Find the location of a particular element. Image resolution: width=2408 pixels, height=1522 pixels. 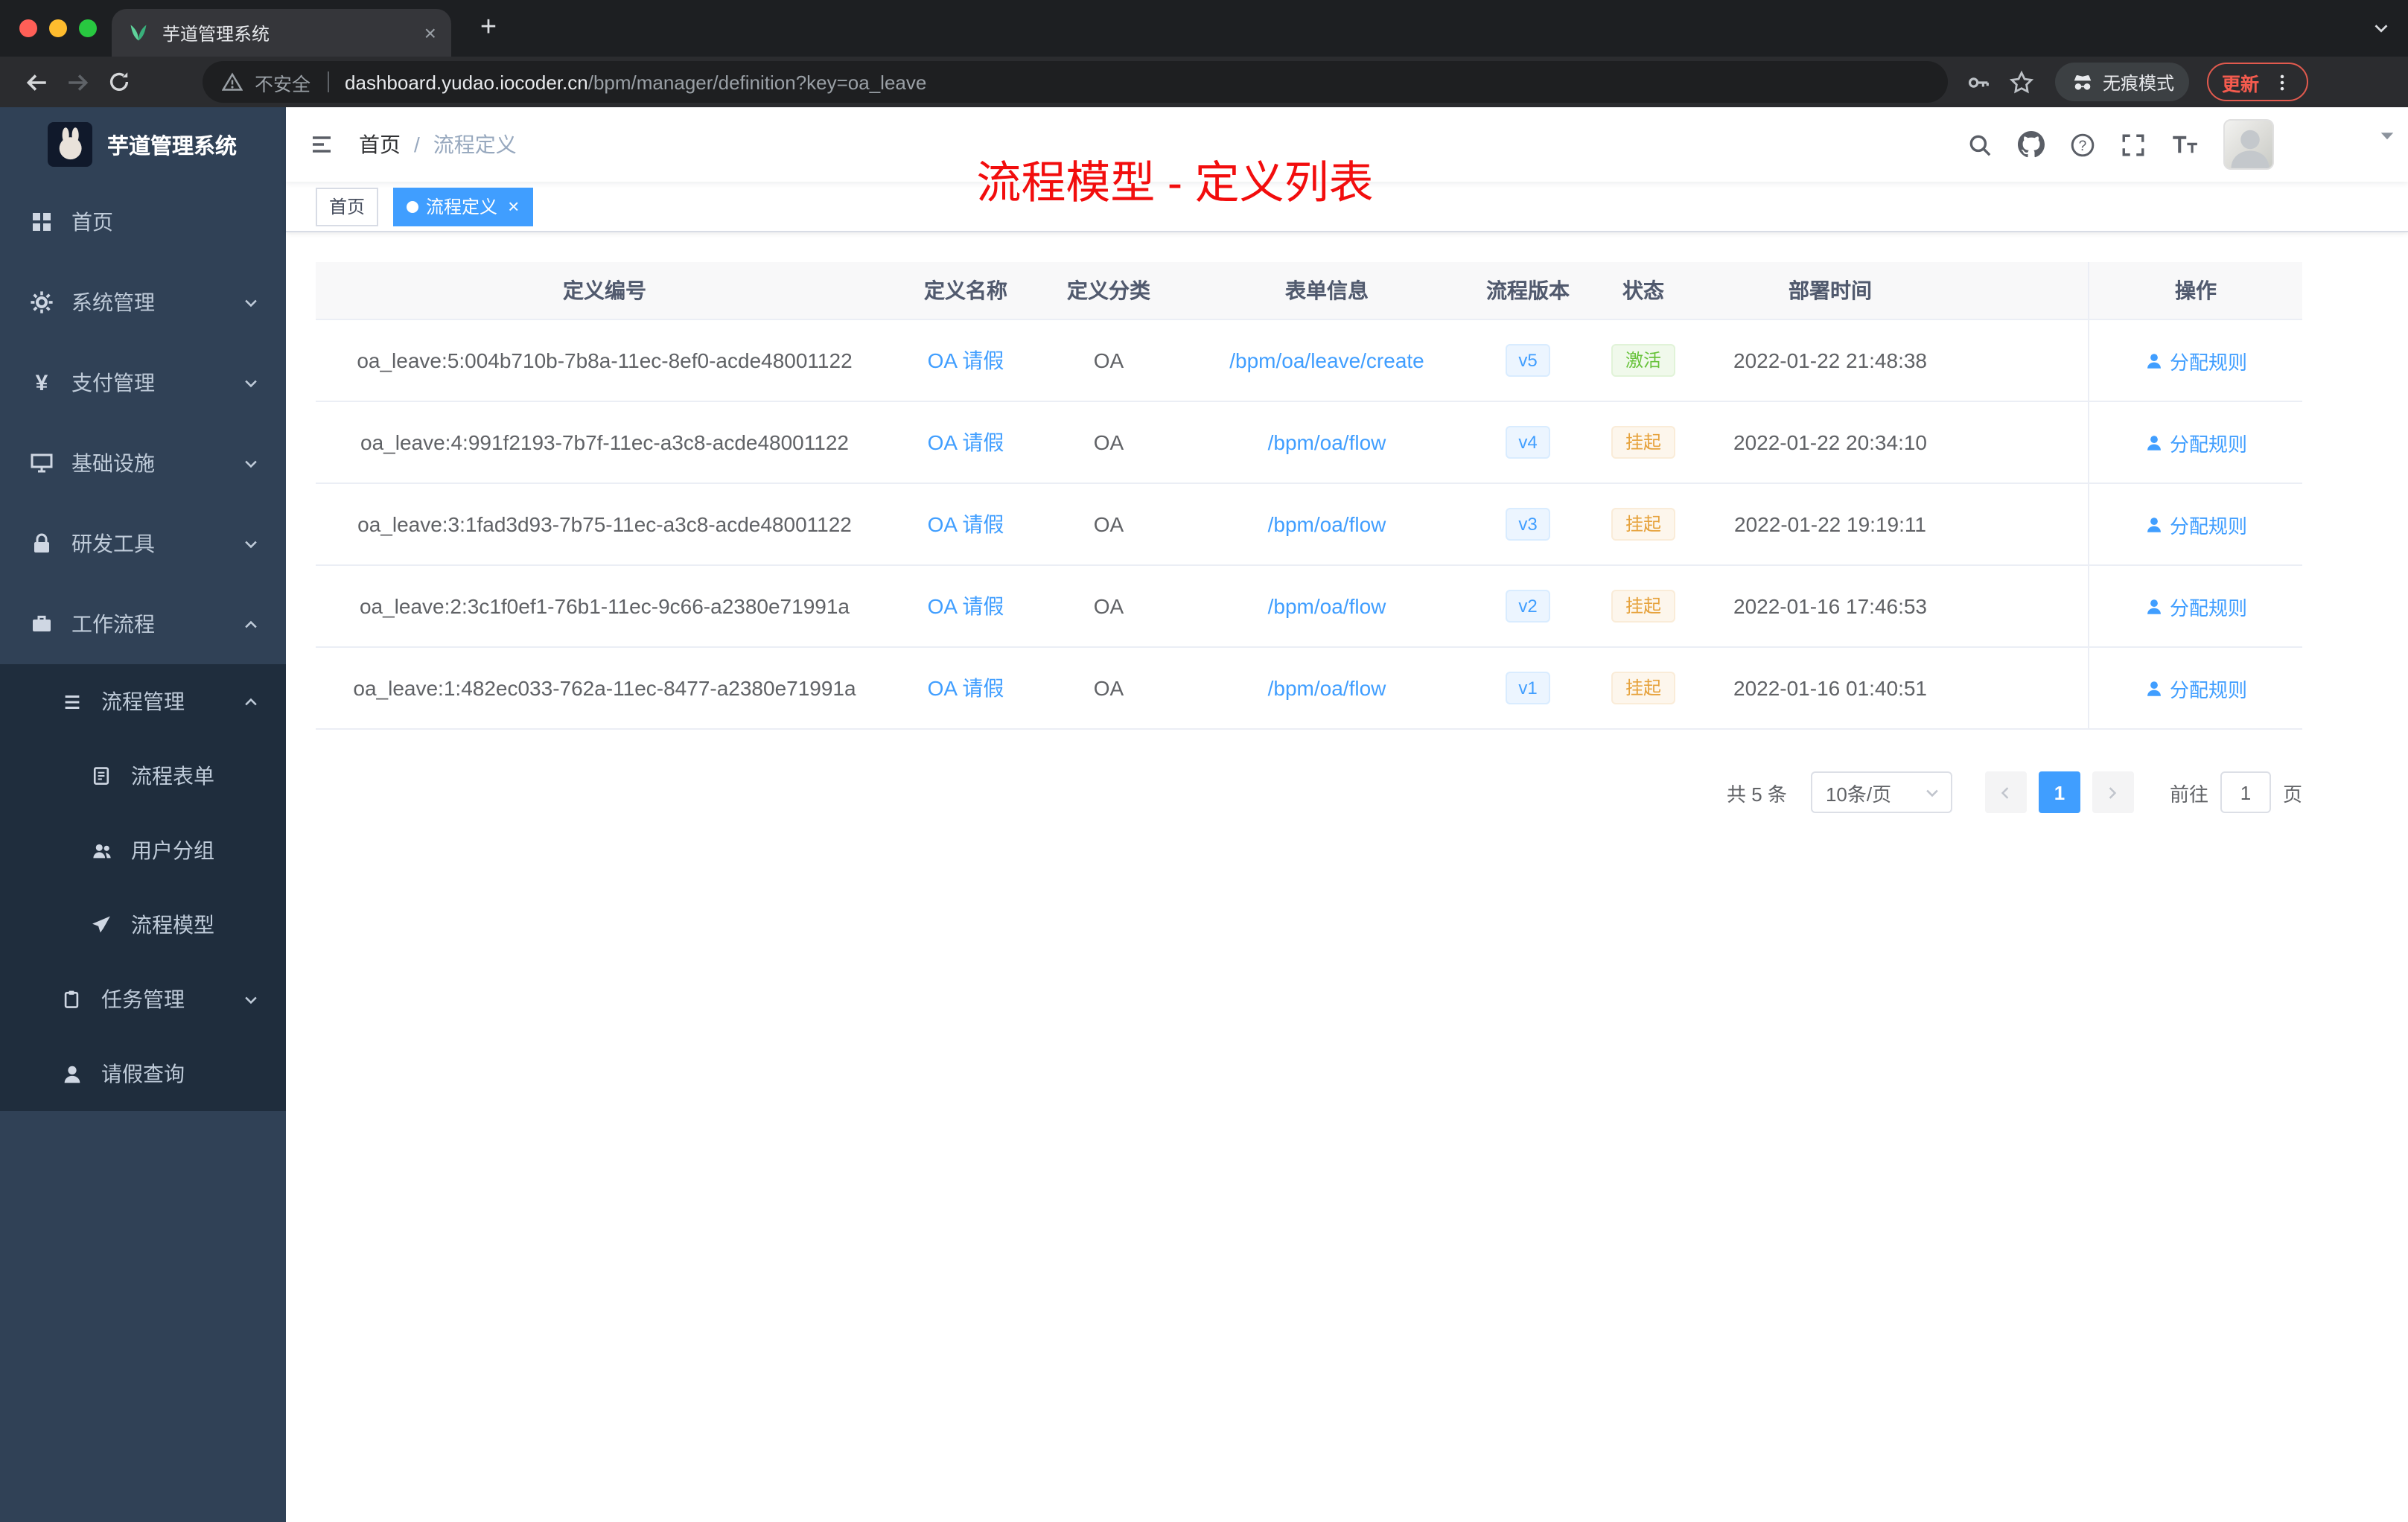

search-icon is located at coordinates (1980, 144).